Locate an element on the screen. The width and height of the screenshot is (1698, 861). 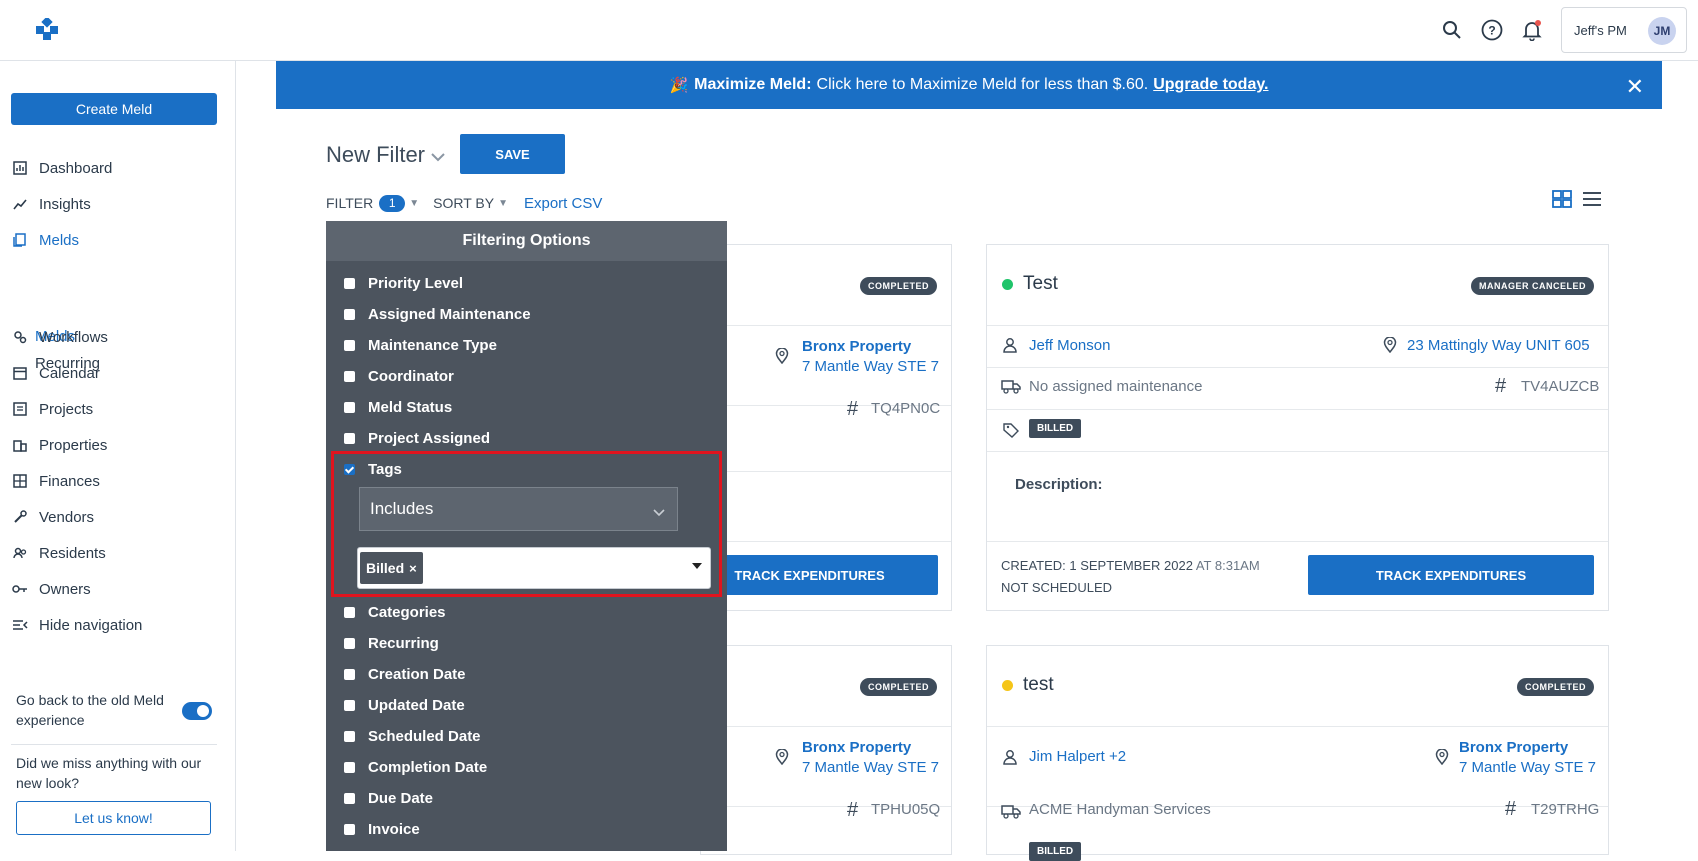
option-label: Updated Date is located at coordinates (416, 705).